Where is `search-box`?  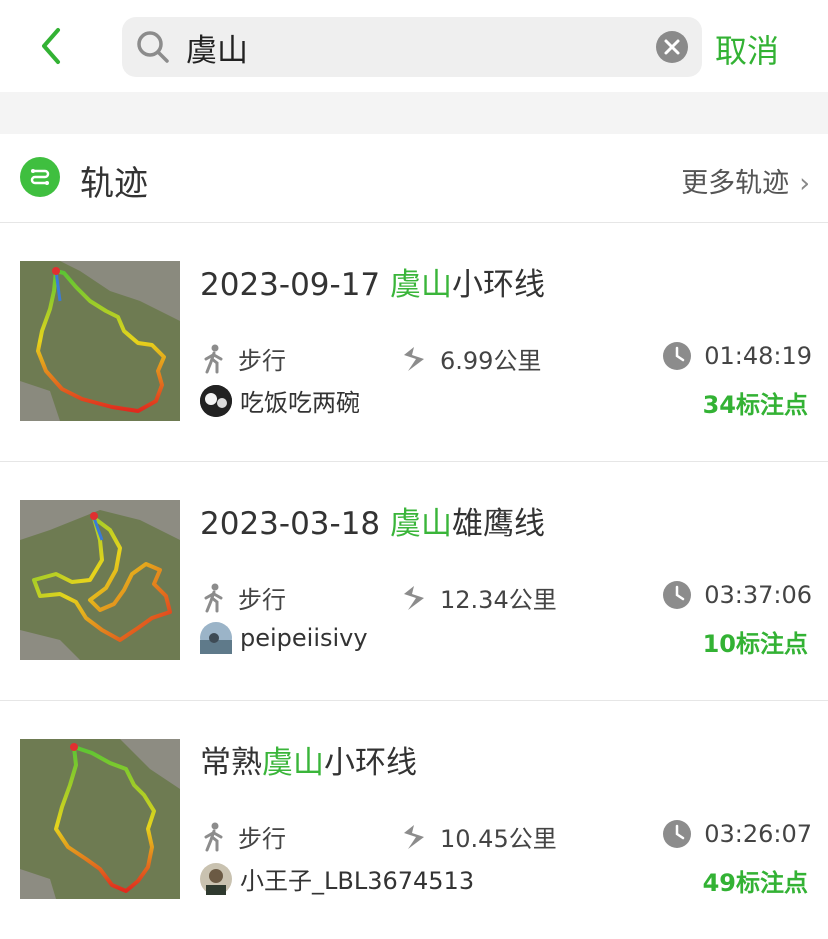 search-box is located at coordinates (412, 47).